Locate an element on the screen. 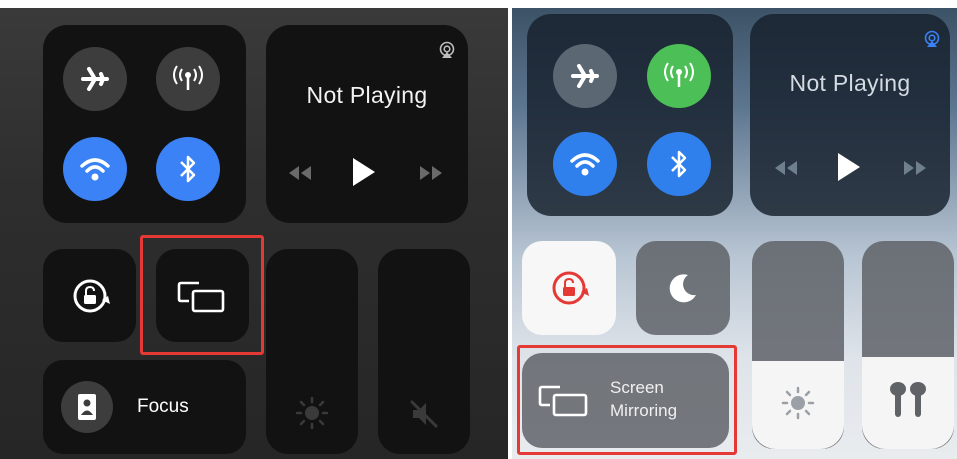  focus-tile: Focus is located at coordinates (144, 407).